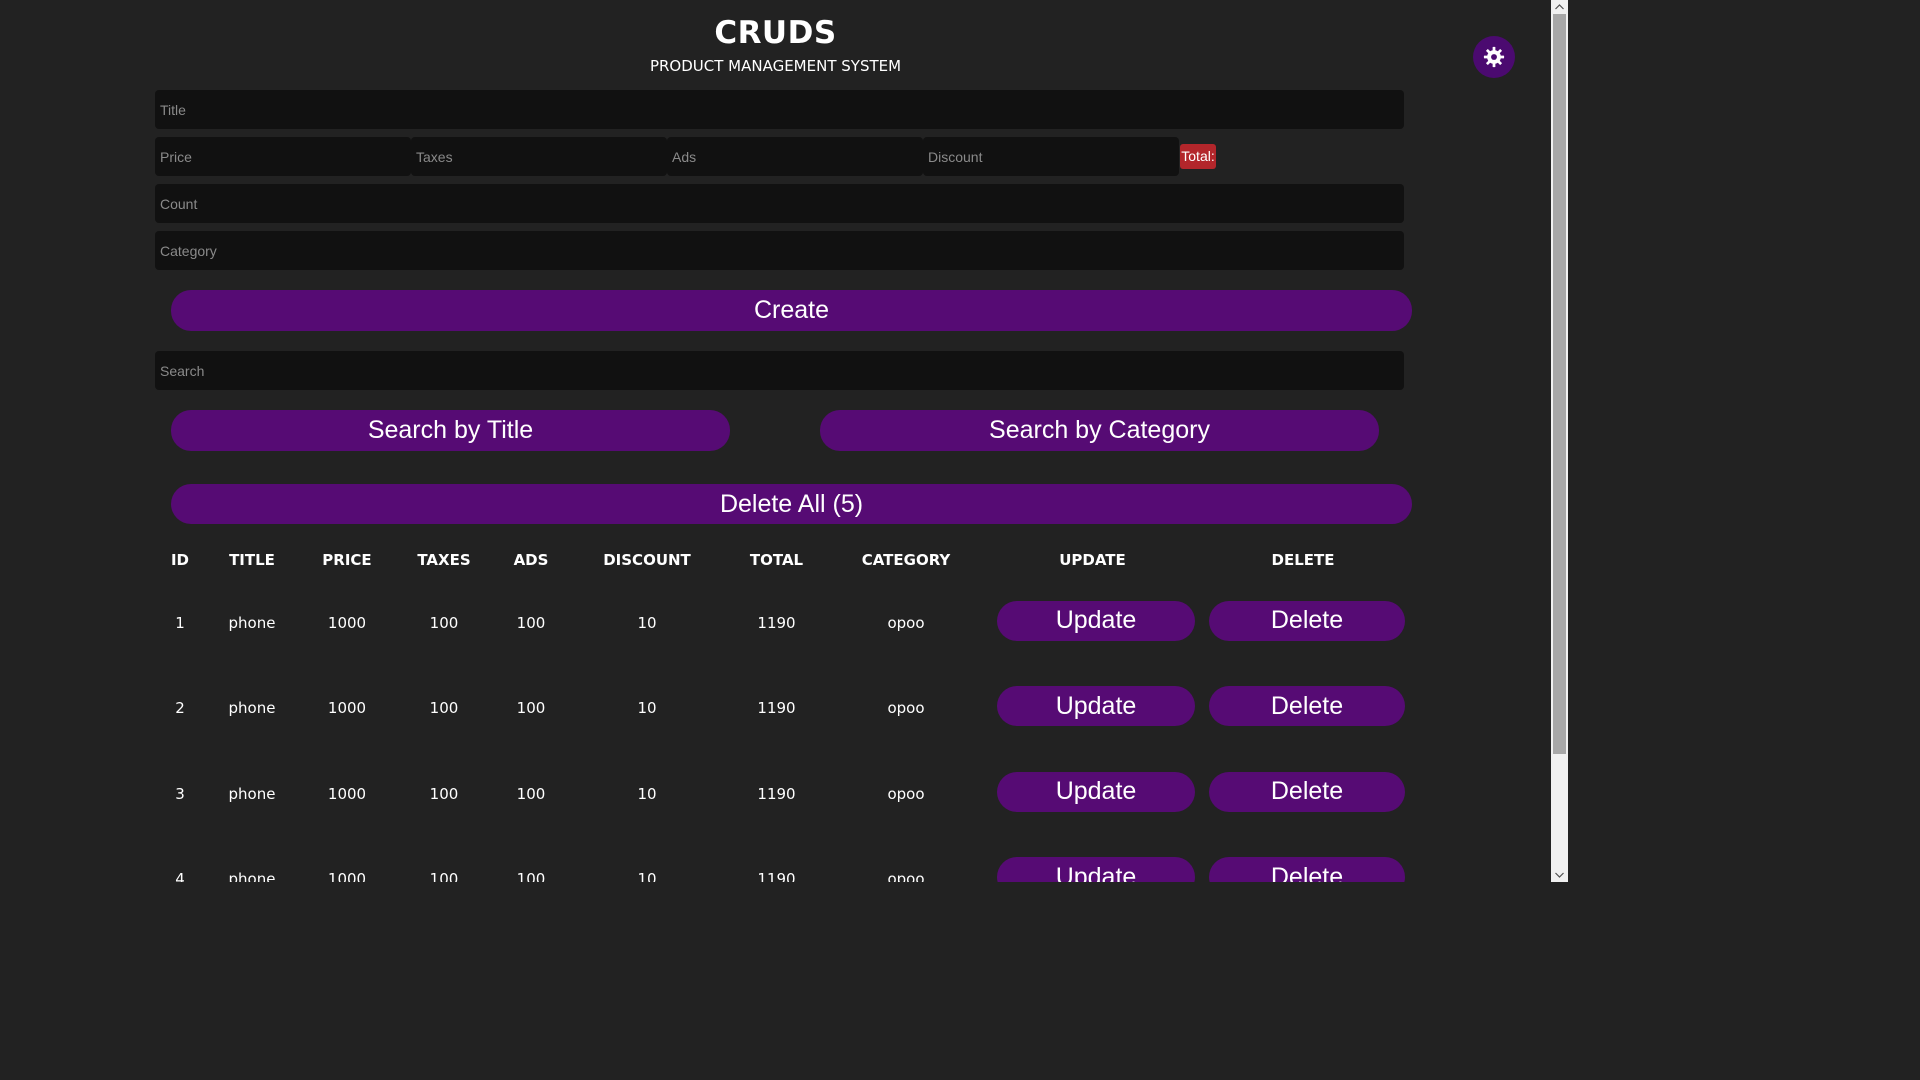  What do you see at coordinates (779, 250) in the screenshot?
I see `category-input` at bounding box center [779, 250].